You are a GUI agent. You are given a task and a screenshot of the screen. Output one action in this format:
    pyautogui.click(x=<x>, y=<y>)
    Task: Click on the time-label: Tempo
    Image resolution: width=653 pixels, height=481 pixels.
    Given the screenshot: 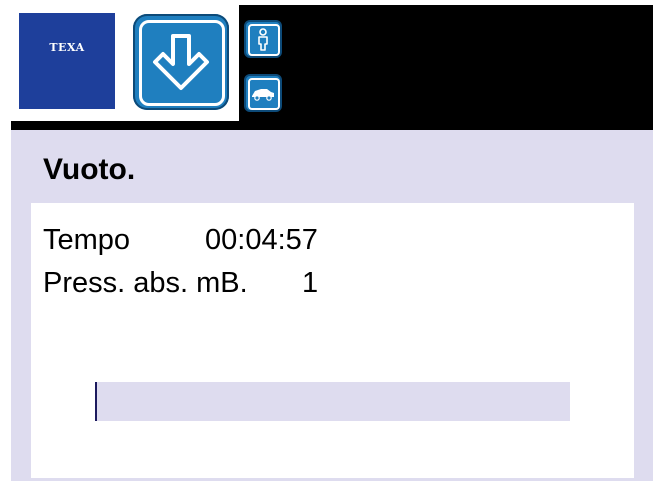 What is the action you would take?
    pyautogui.click(x=87, y=240)
    